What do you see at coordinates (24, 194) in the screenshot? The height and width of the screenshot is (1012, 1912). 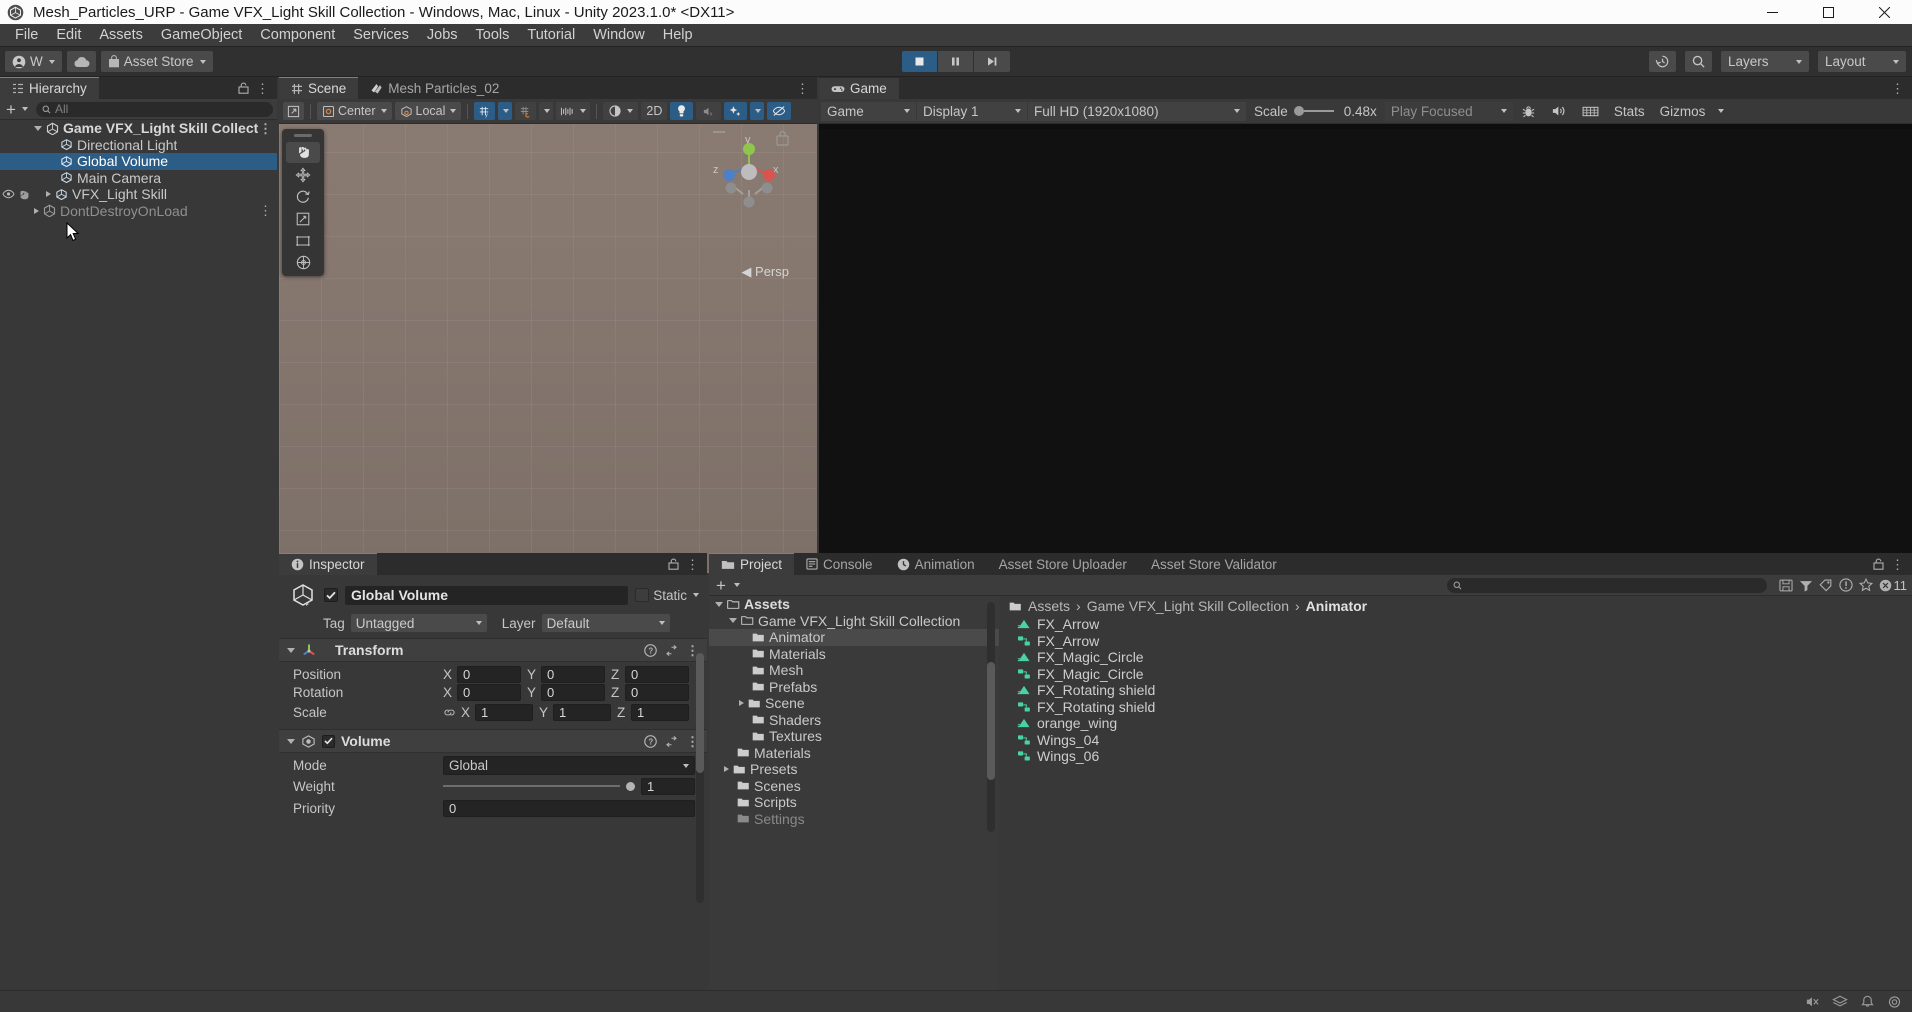 I see `pickability-hand-icon` at bounding box center [24, 194].